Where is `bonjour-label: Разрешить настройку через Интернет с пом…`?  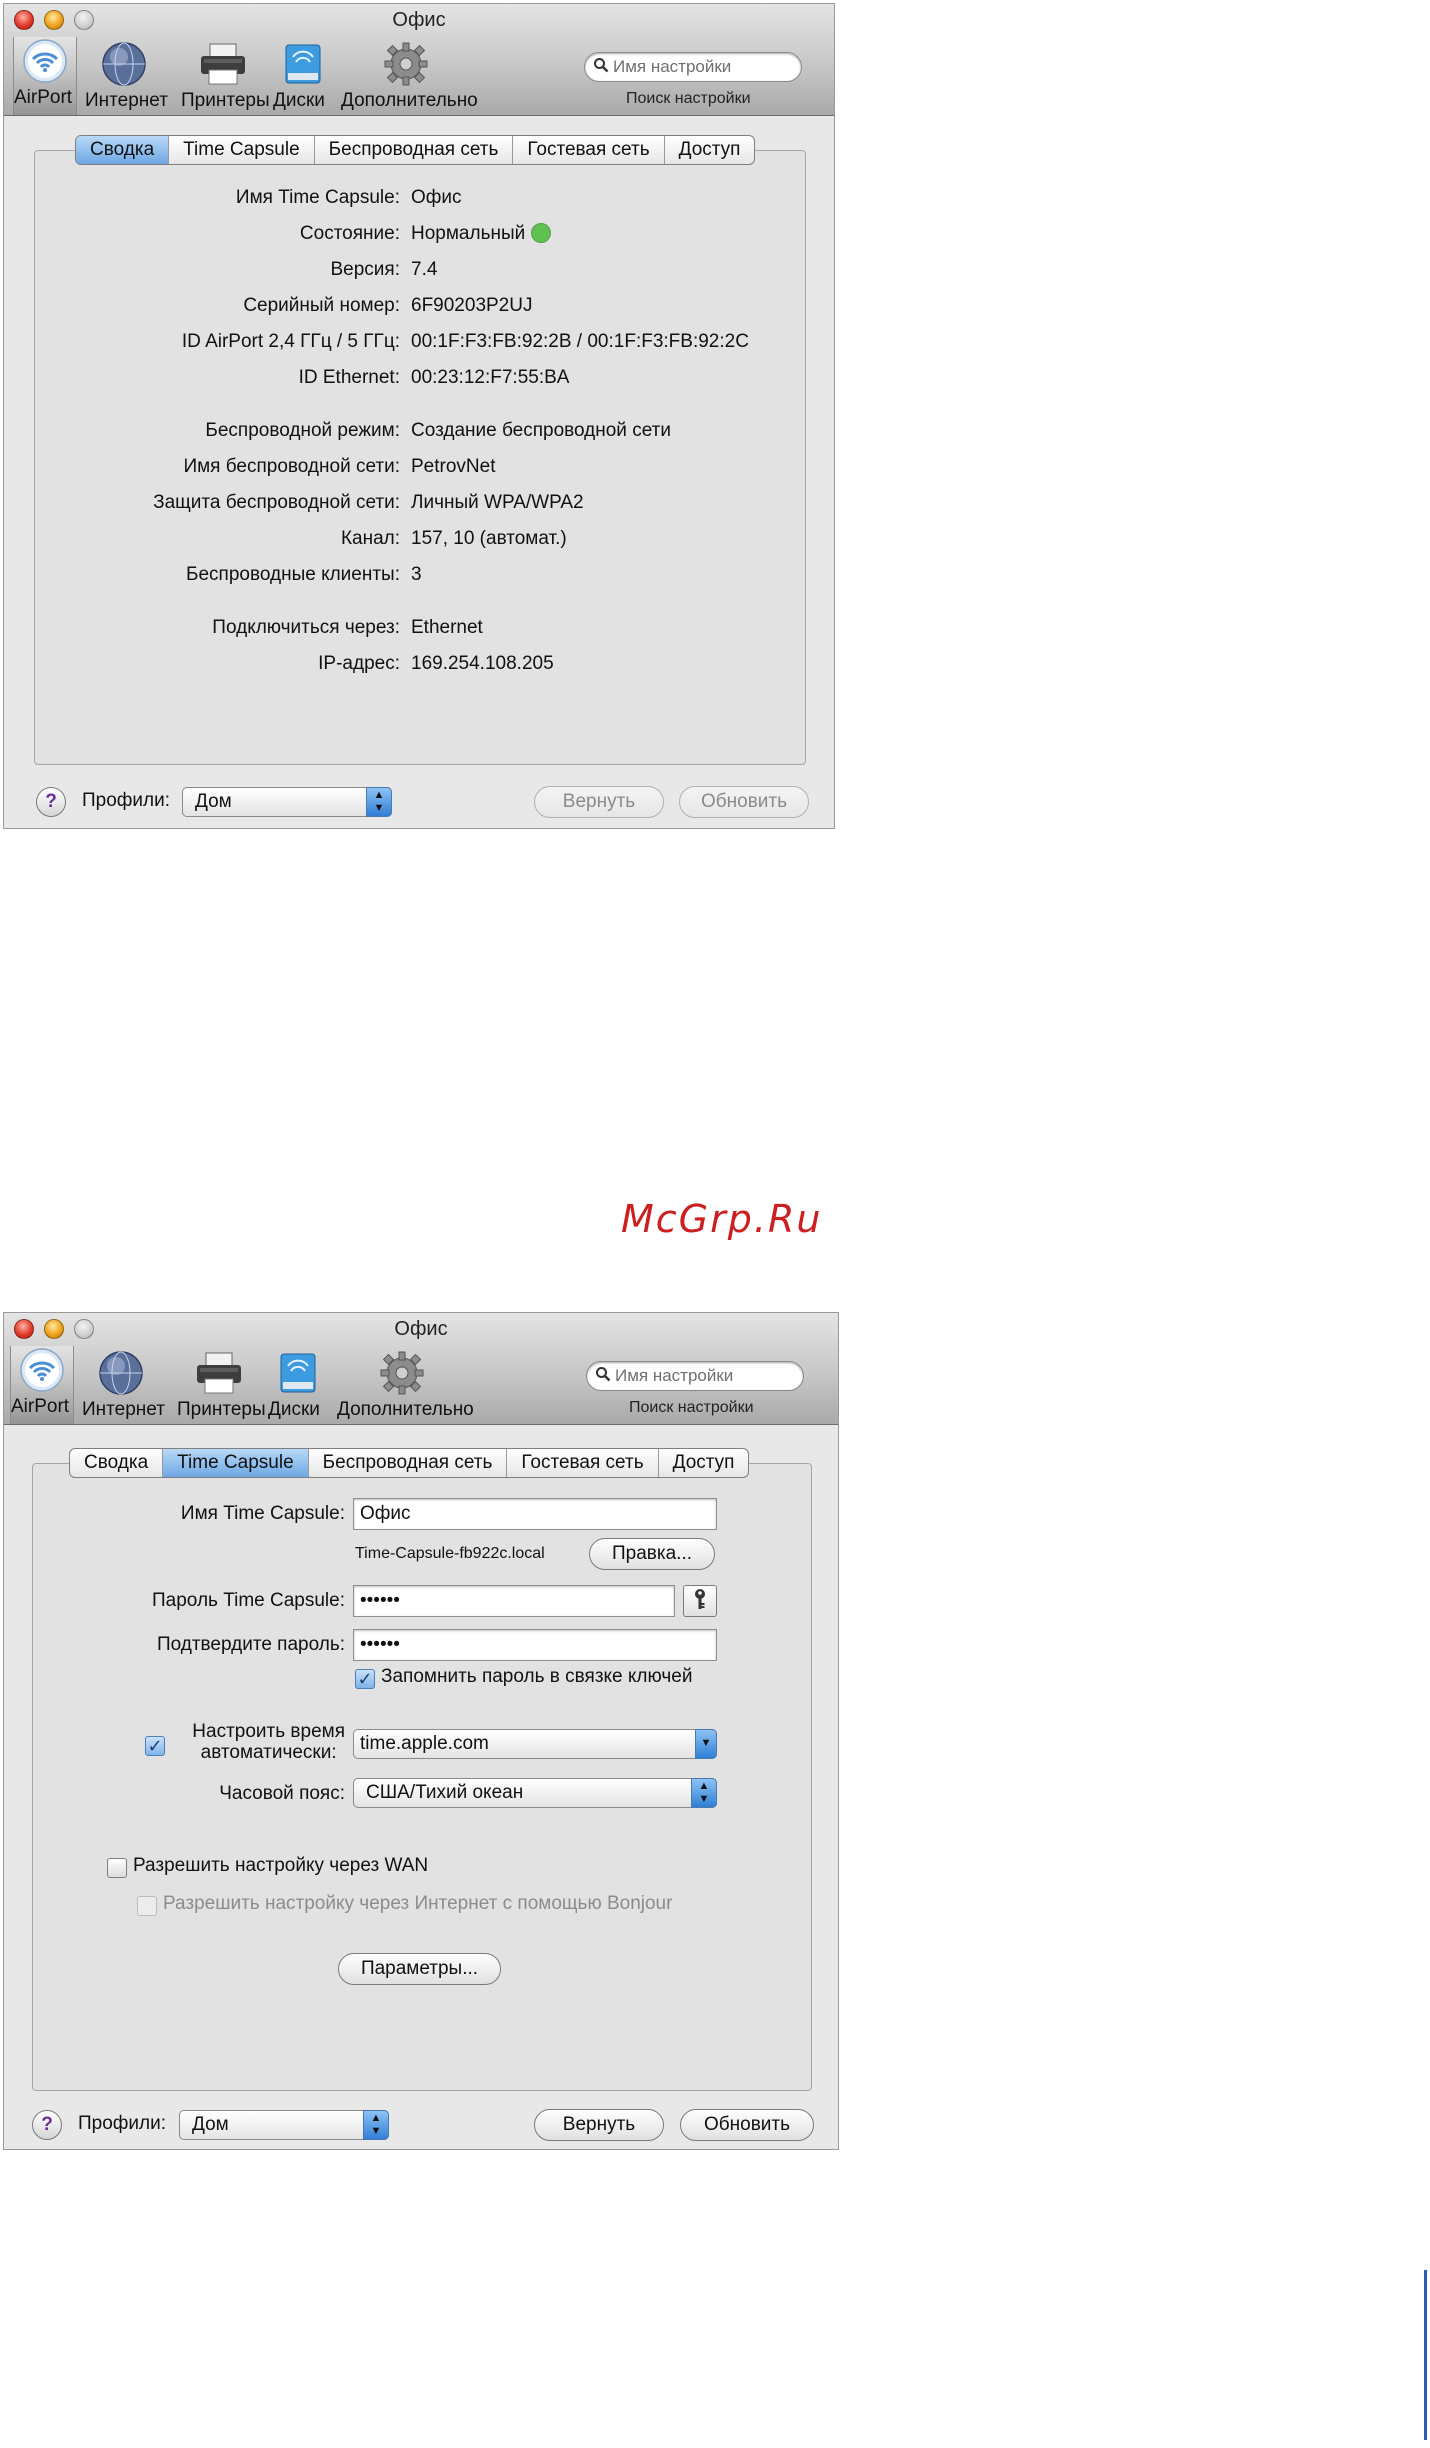
bonjour-label: Разрешить настройку через Интернет с пом… is located at coordinates (418, 1903).